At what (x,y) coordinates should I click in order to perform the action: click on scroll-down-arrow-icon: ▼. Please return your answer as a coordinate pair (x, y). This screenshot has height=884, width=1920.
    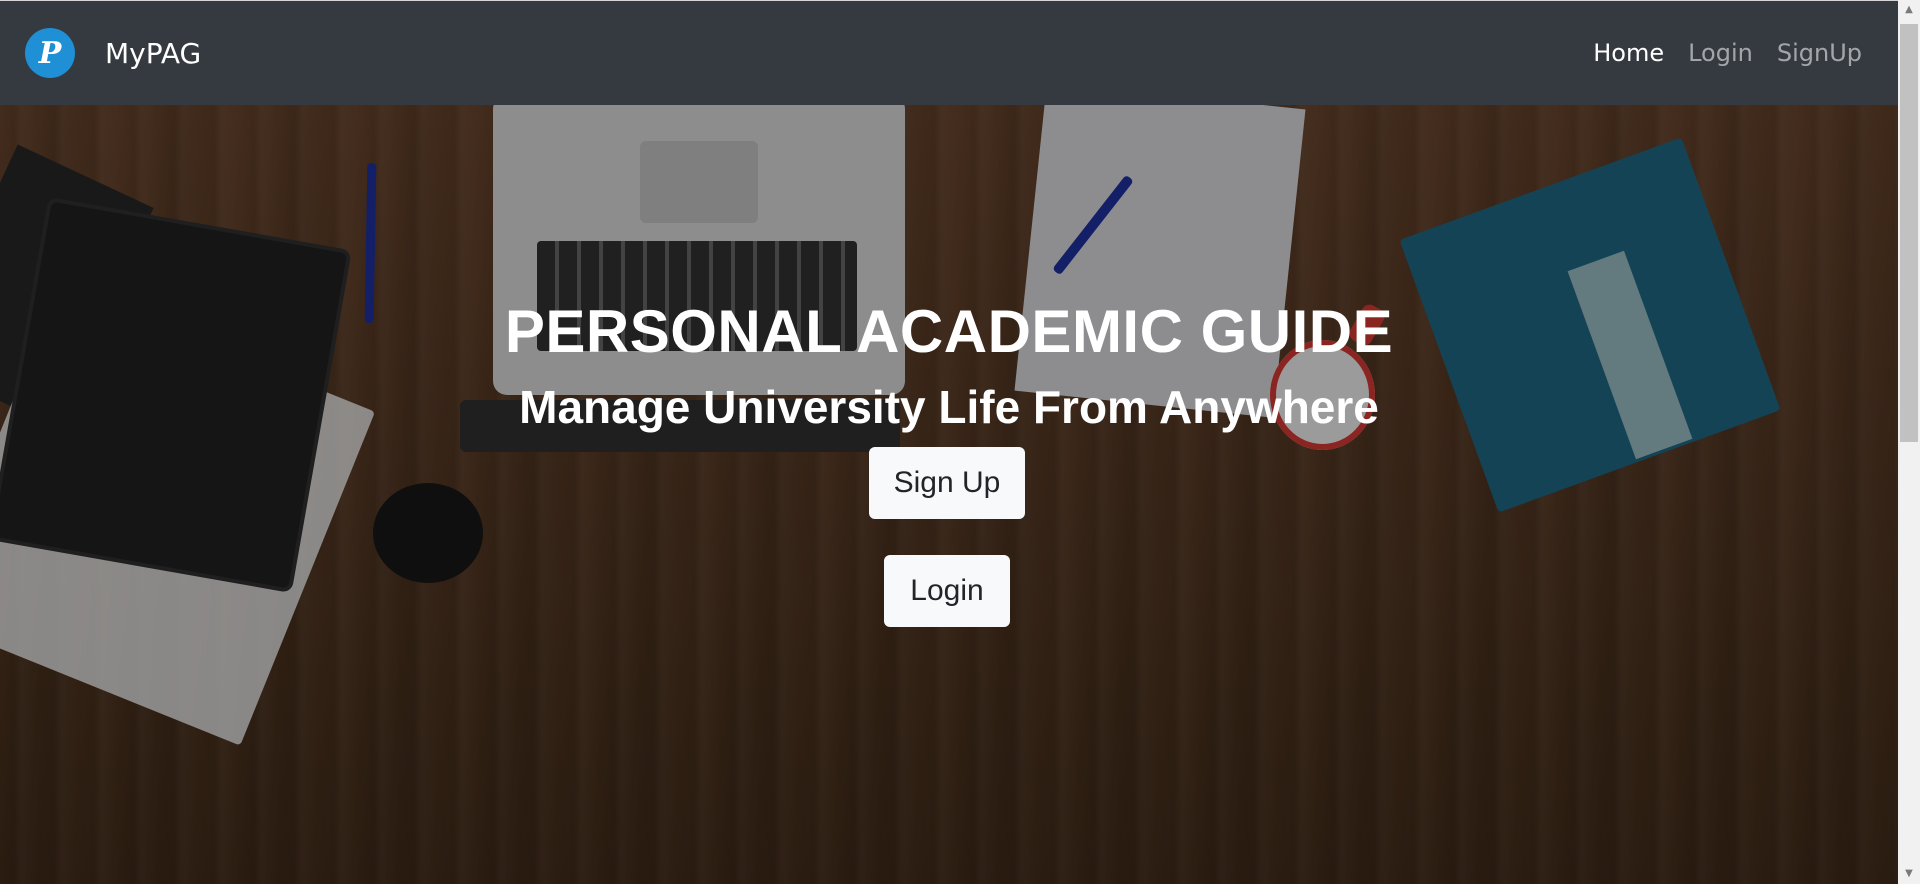
    Looking at the image, I should click on (1909, 874).